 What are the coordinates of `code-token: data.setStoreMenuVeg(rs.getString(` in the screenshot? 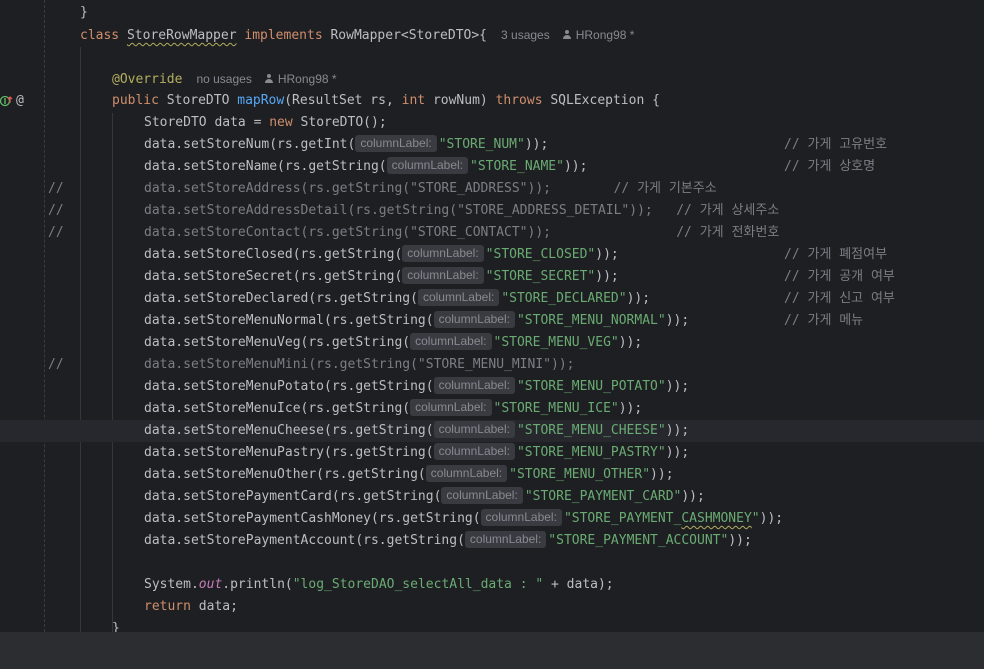 It's located at (277, 342).